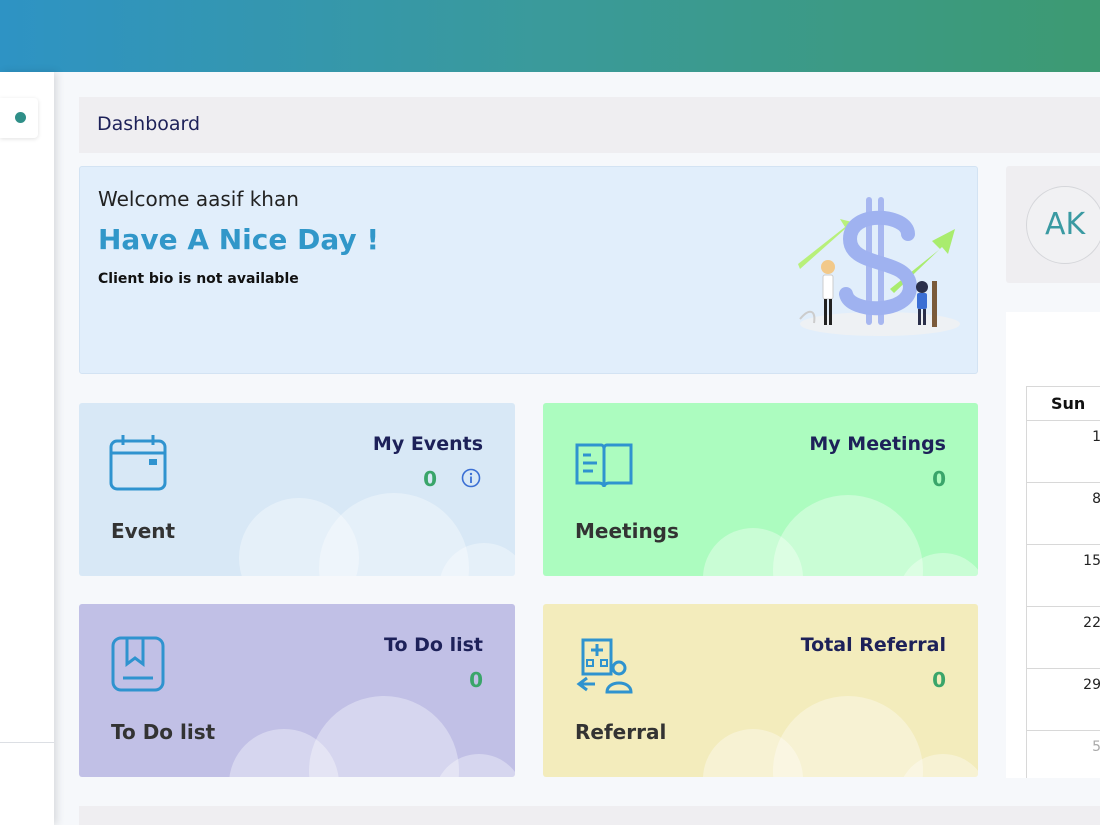 This screenshot has width=1100, height=825. Describe the element at coordinates (589, 125) in the screenshot. I see `breadcrumb: Dashboard` at that location.